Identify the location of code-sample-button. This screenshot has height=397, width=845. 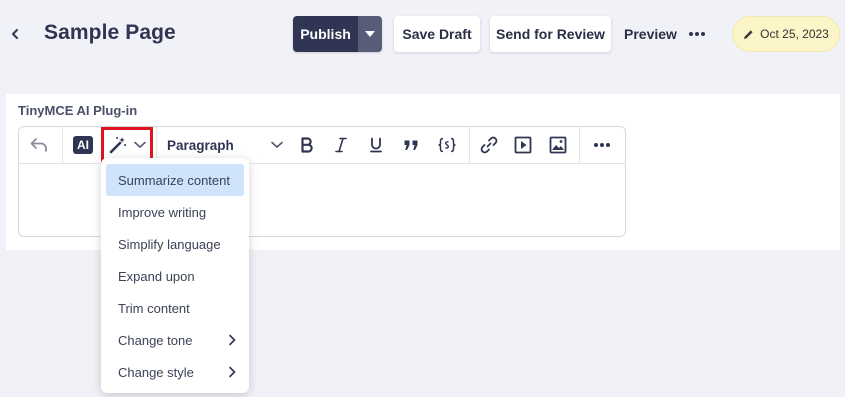
(447, 145).